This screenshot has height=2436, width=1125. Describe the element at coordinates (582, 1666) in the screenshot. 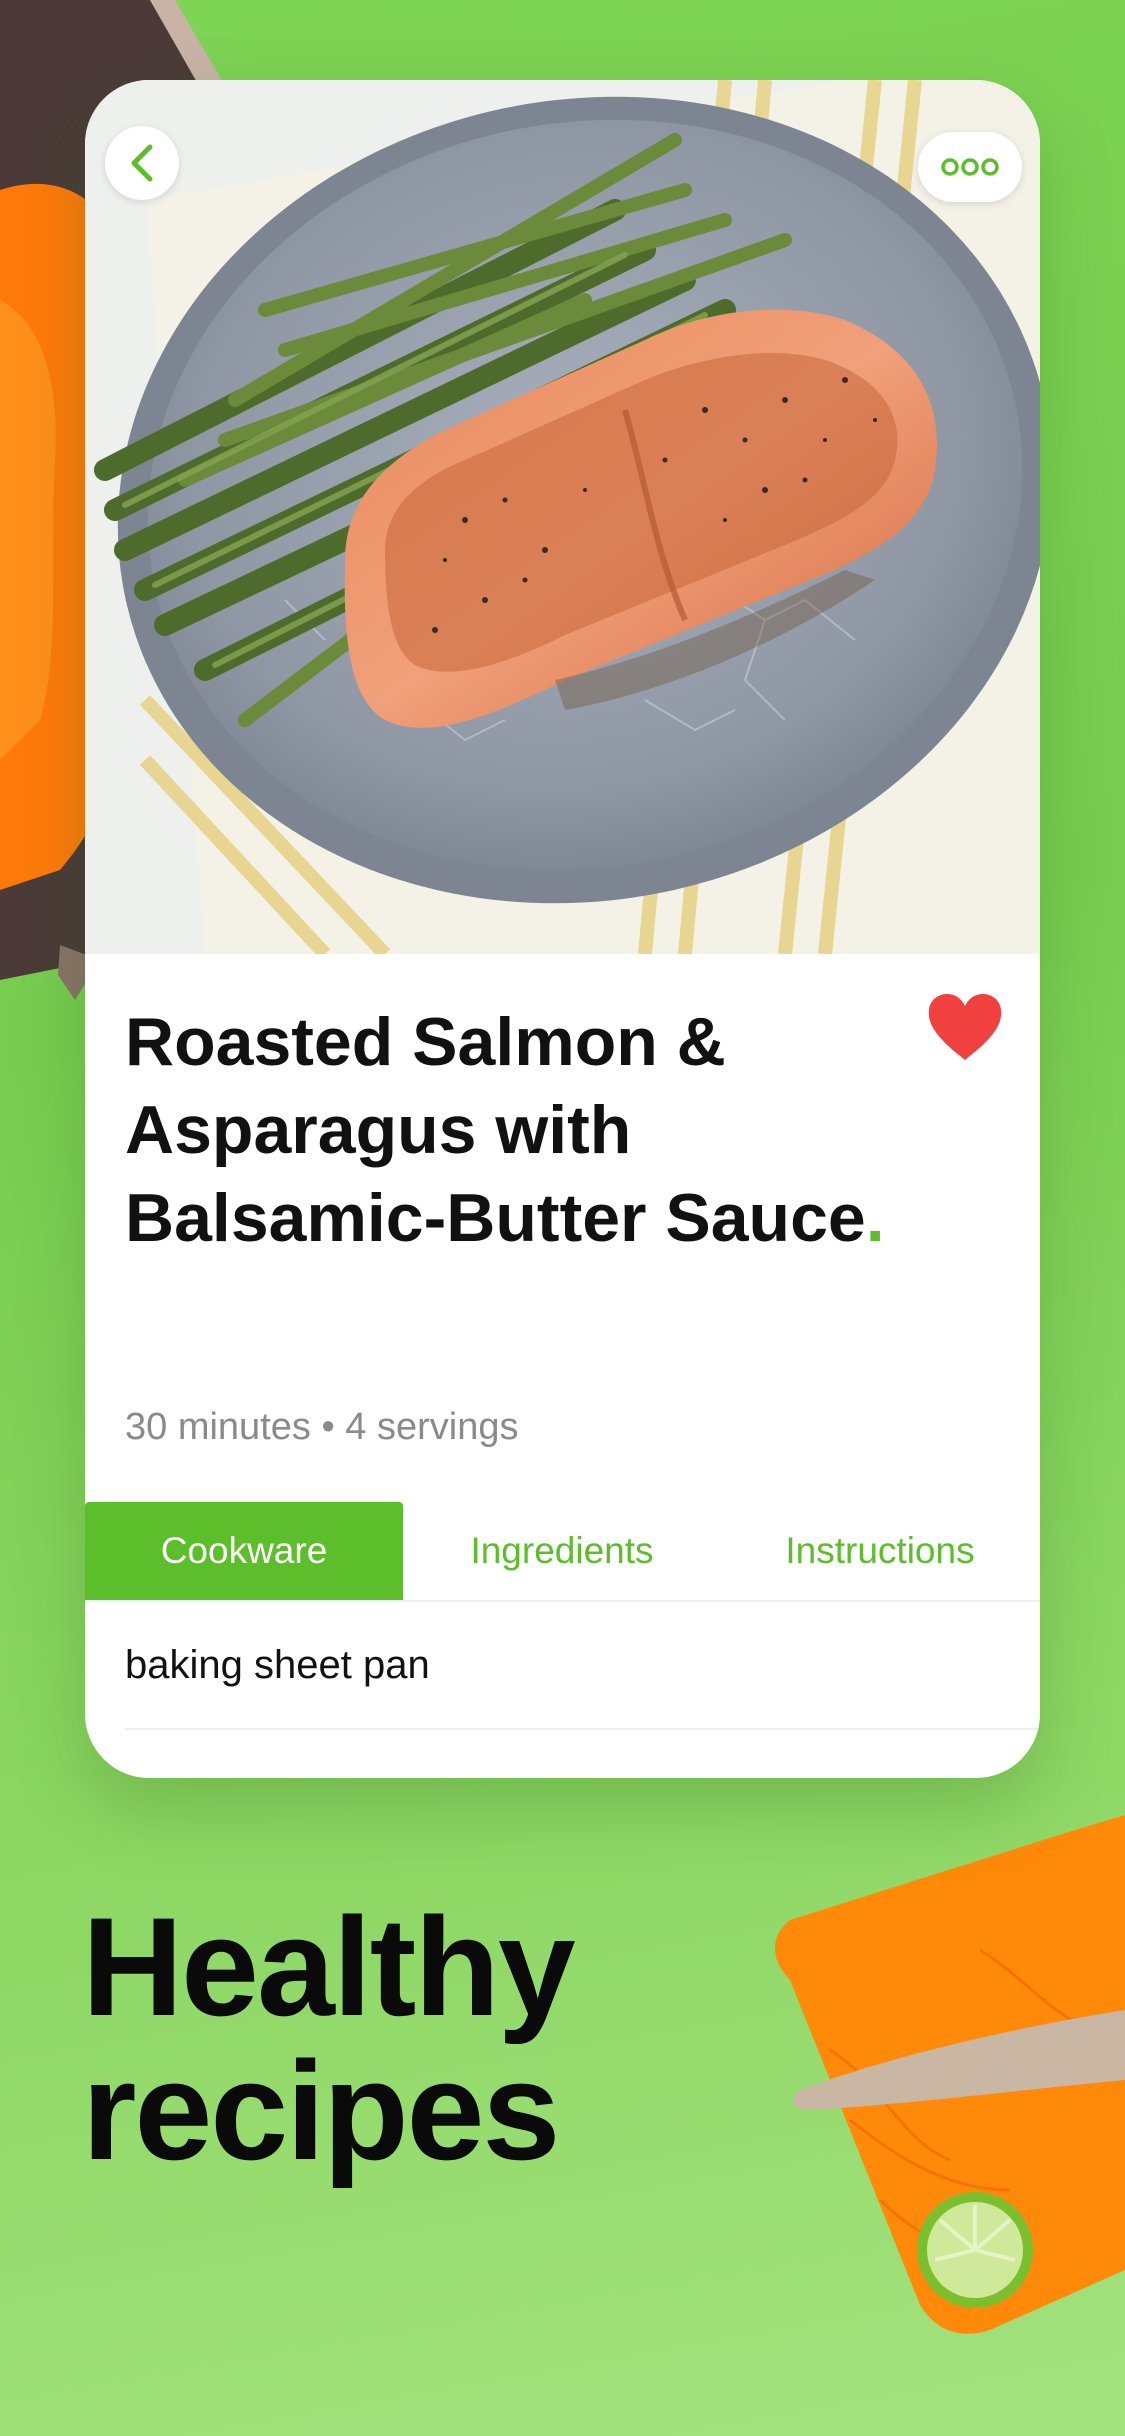

I see `cookware-list-item: baking sheet pan` at that location.